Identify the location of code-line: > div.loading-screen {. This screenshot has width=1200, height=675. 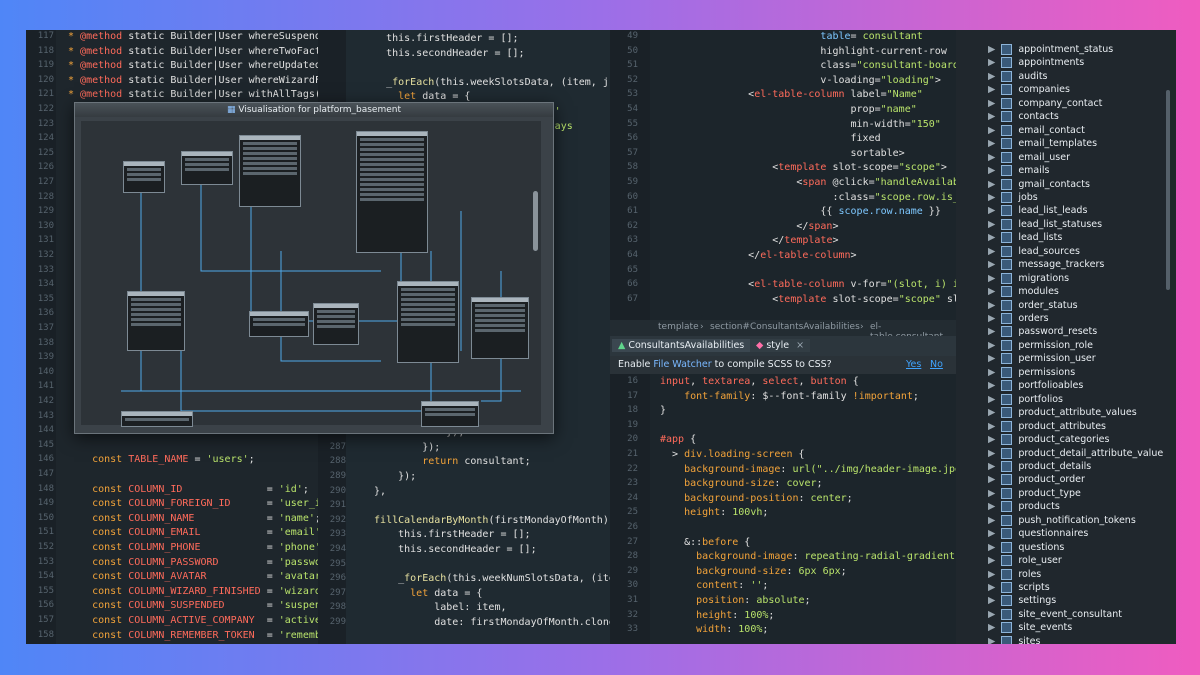
(732, 454).